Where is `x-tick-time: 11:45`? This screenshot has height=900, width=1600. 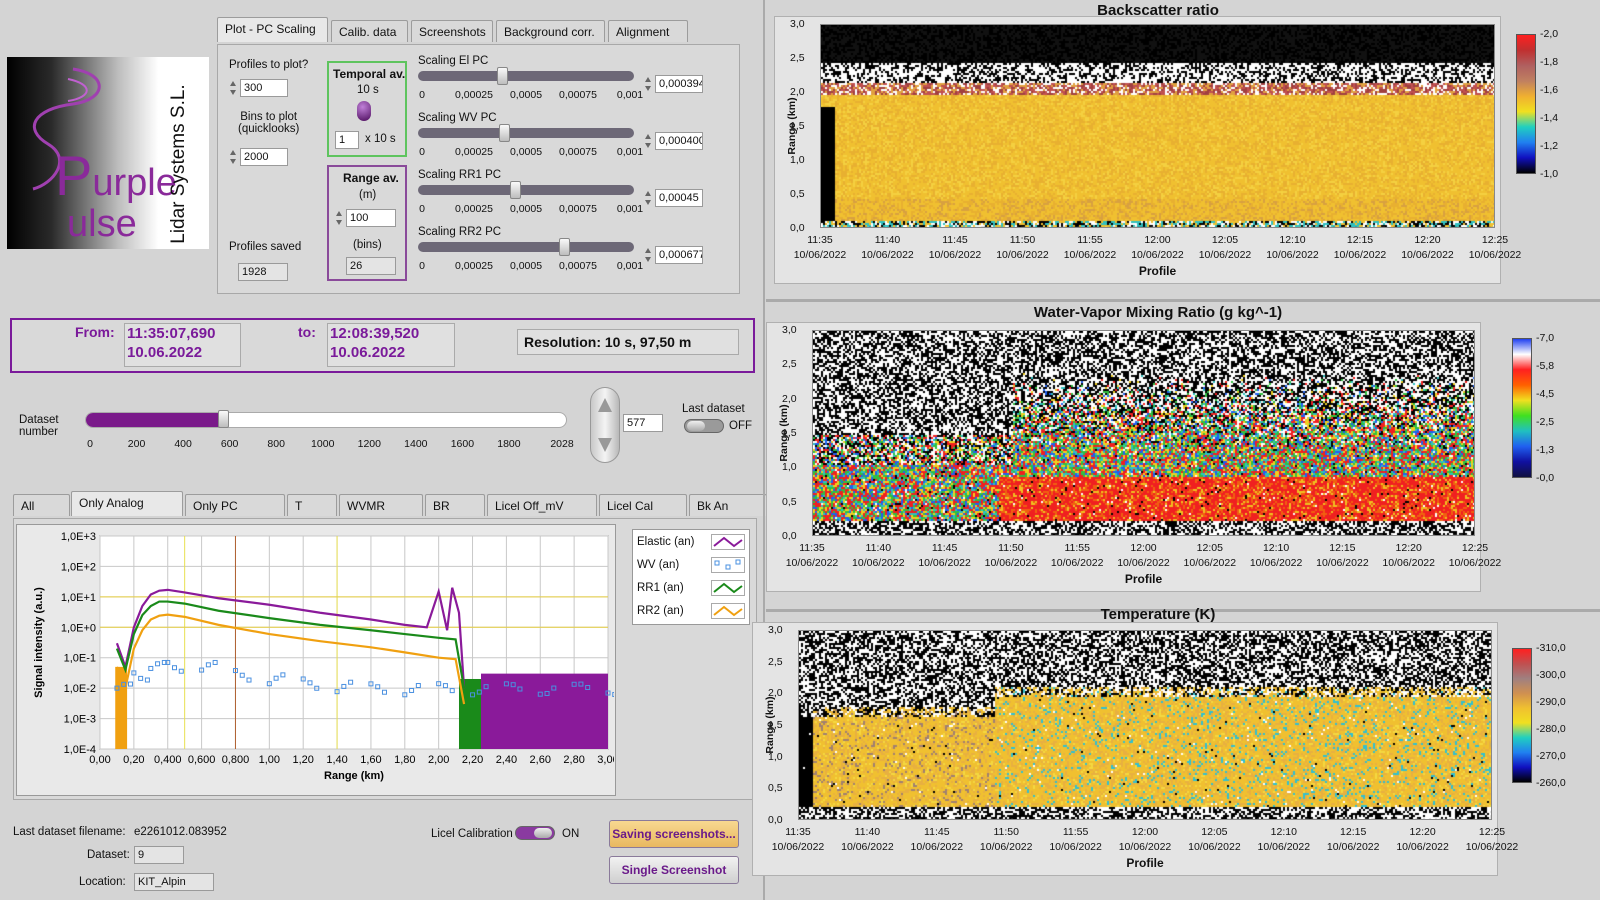 x-tick-time: 11:45 is located at coordinates (937, 832).